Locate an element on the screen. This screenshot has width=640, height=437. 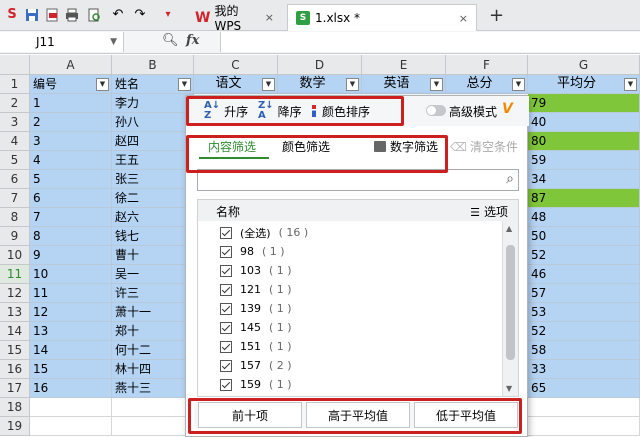
id-cell: 8 is located at coordinates (71, 236).